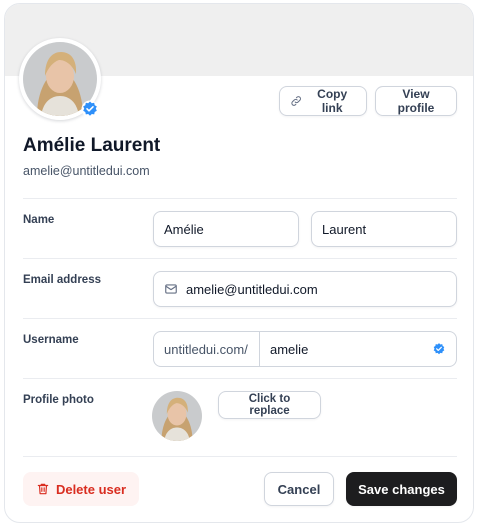  I want to click on replace-photo-label: Click to replace, so click(269, 405).